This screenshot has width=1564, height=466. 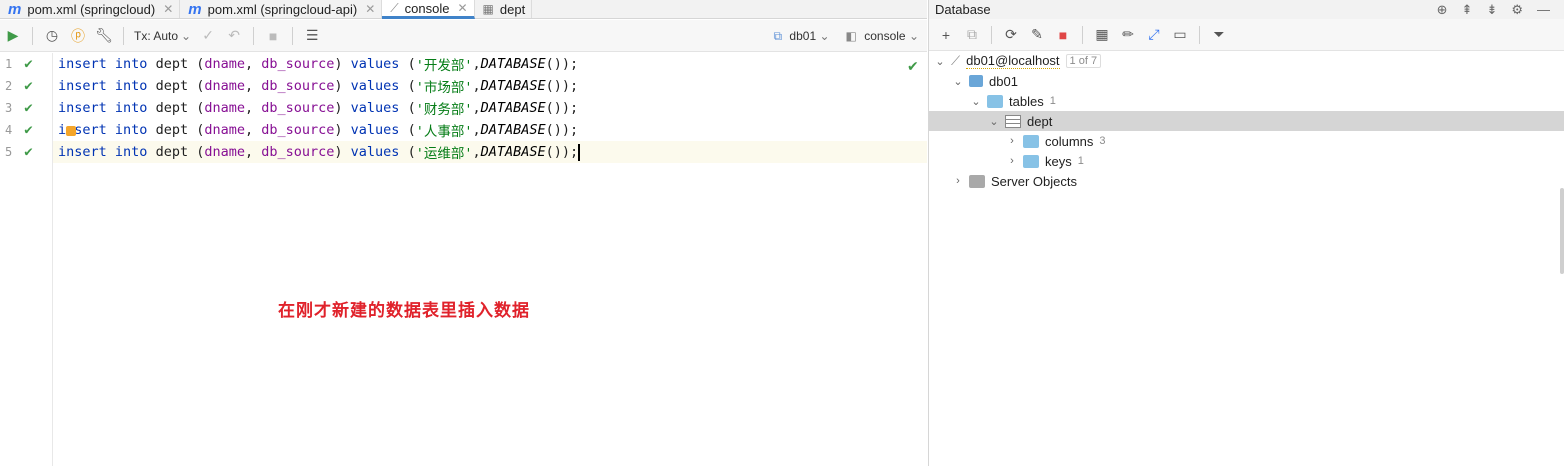 I want to click on jump-to-source-icon: ⤢, so click(x=1154, y=35).